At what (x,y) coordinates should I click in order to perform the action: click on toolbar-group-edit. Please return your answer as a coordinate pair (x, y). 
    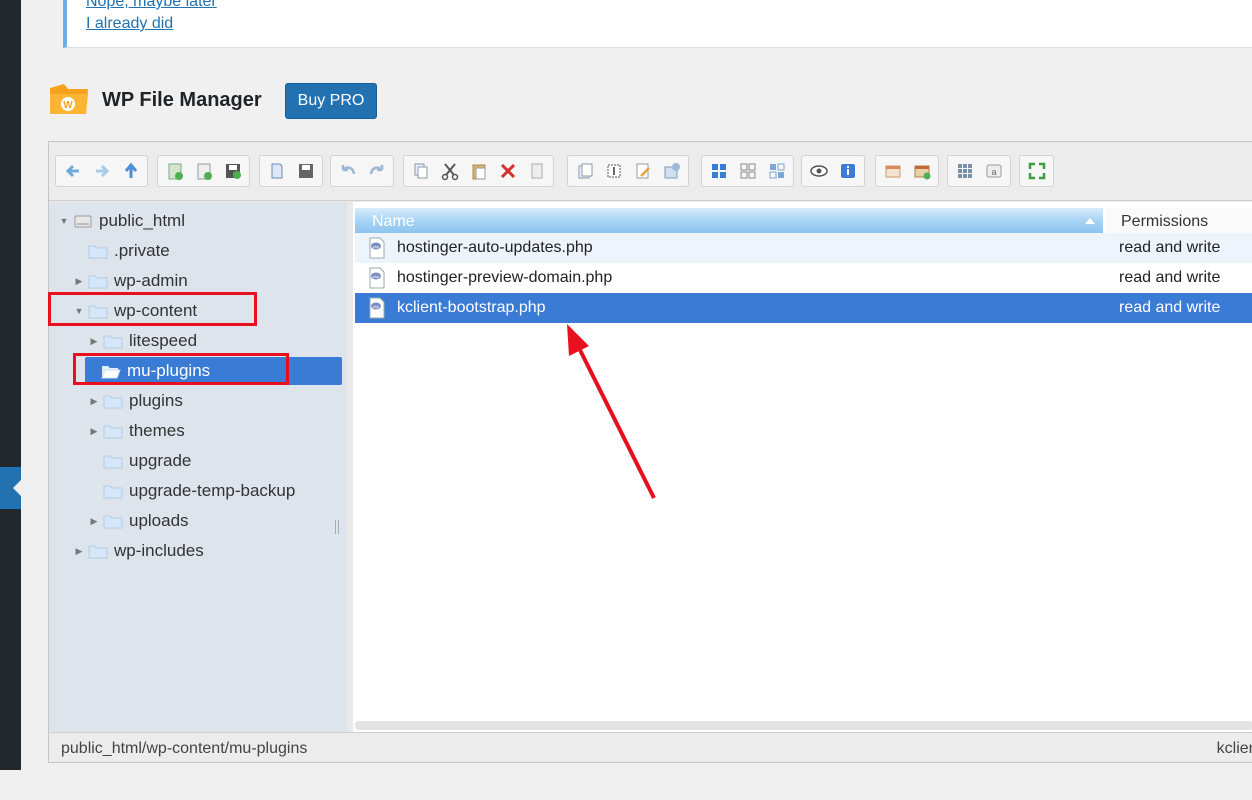
    Looking at the image, I should click on (628, 171).